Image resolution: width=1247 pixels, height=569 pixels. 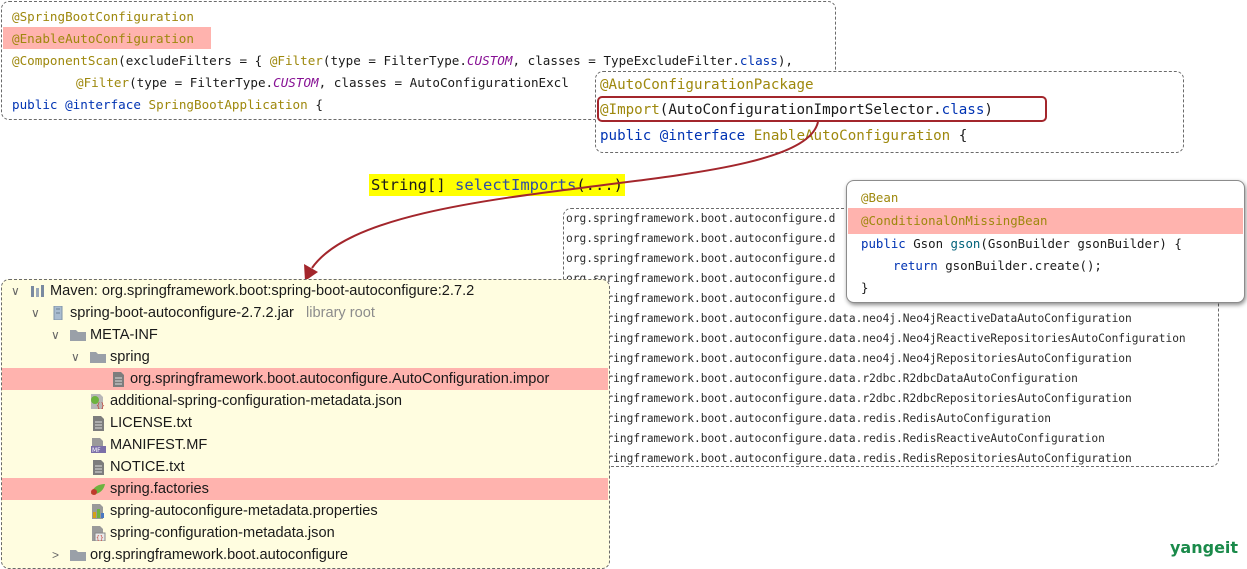 What do you see at coordinates (305, 467) in the screenshot?
I see `tree-item-notice: NOTICE.txt` at bounding box center [305, 467].